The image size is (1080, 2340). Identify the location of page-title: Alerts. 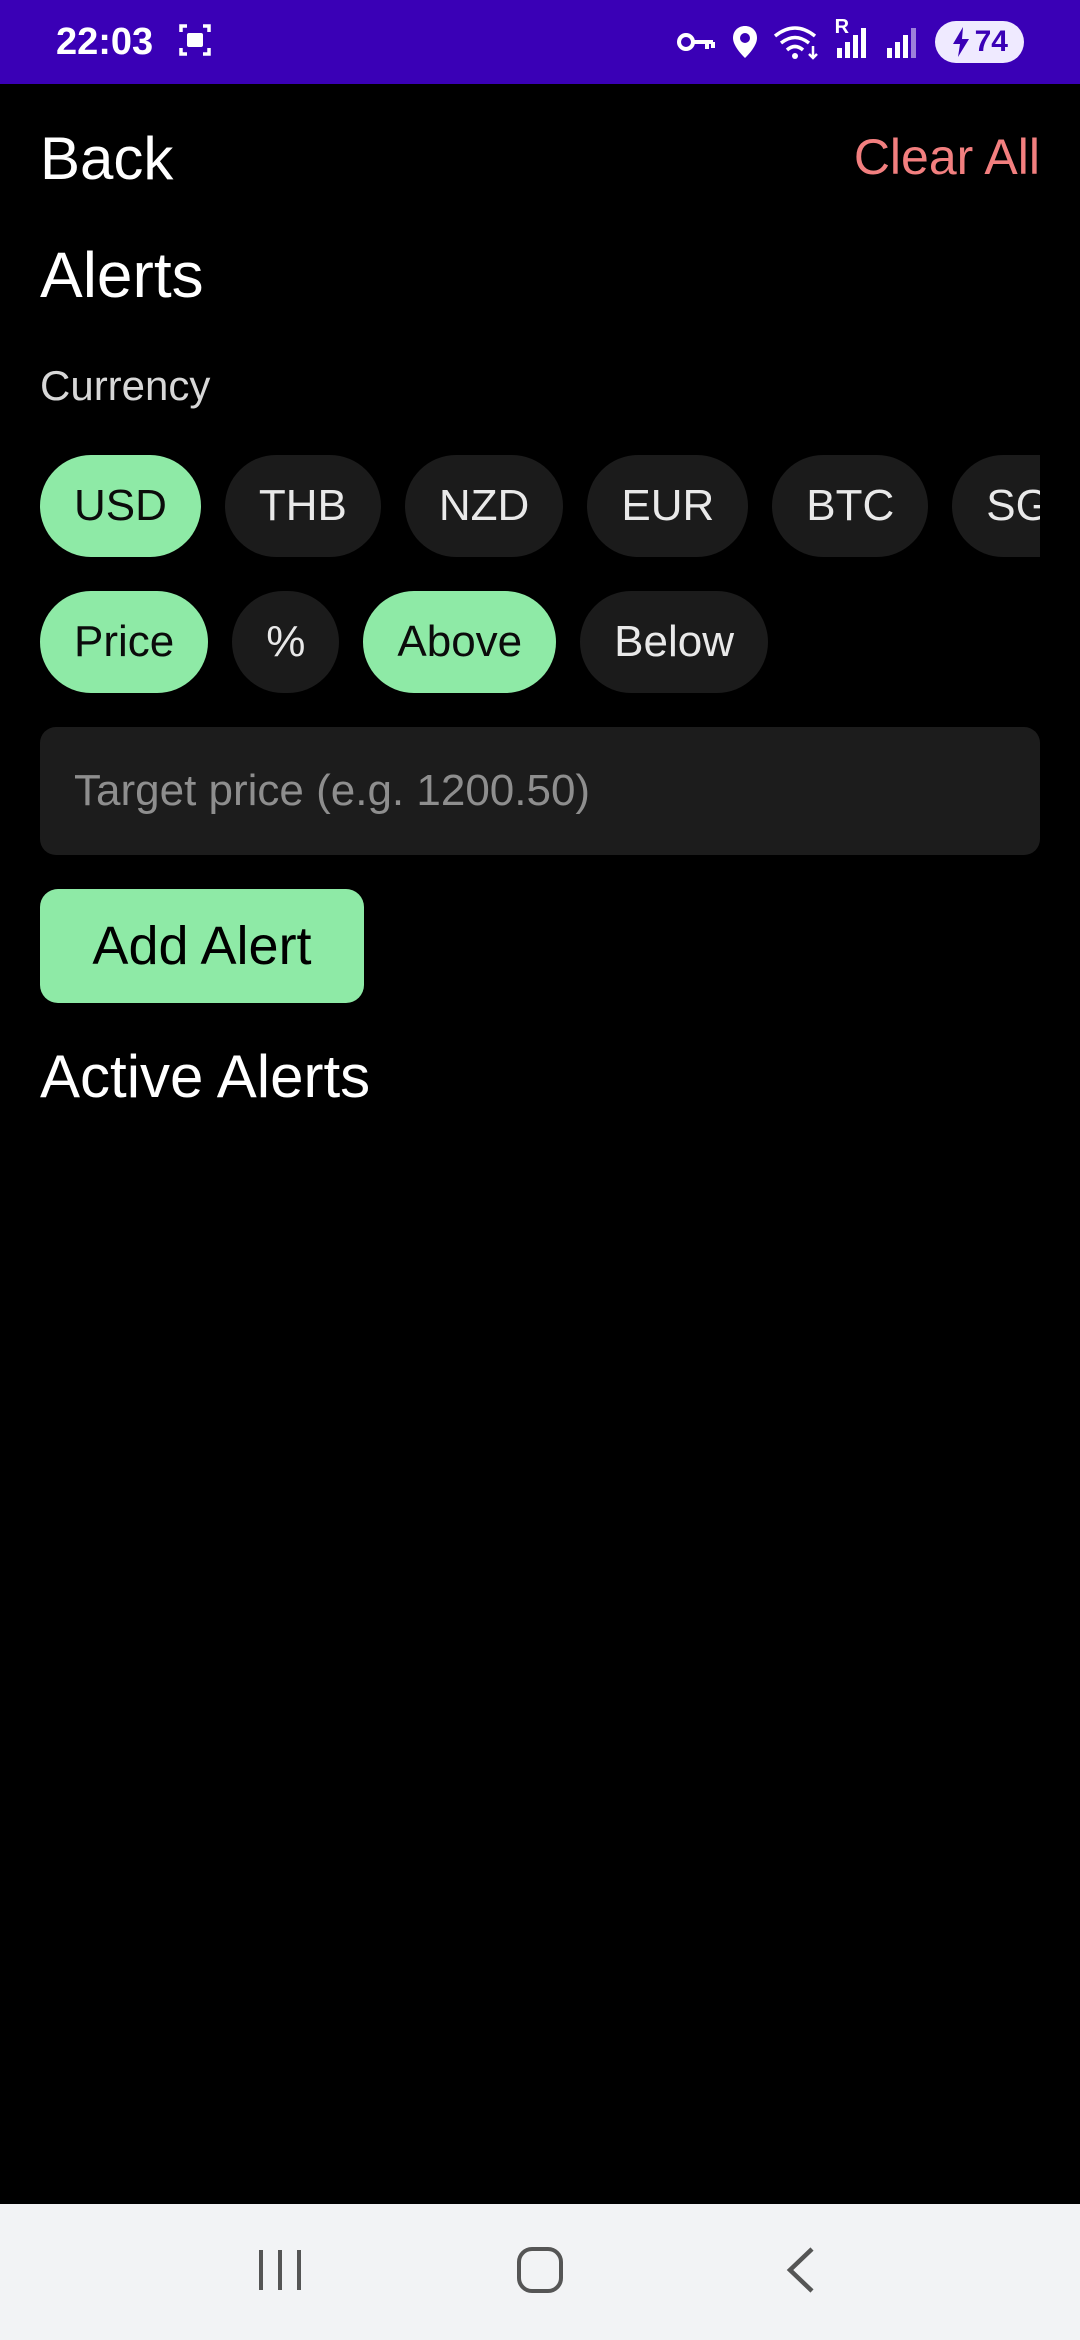
(122, 275).